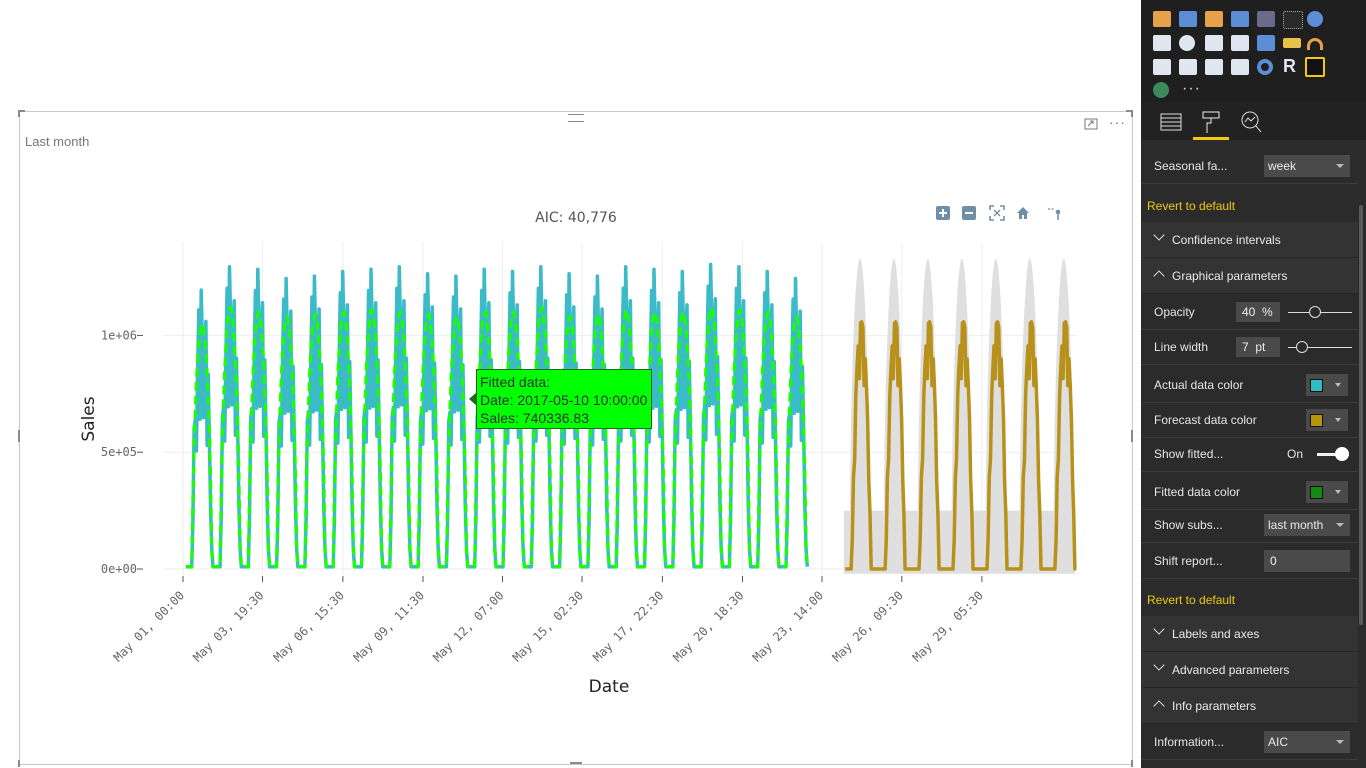 This screenshot has height=768, width=1366. Describe the element at coordinates (468, 626) in the screenshot. I see `x-tick-label: May 12, 07:00` at that location.